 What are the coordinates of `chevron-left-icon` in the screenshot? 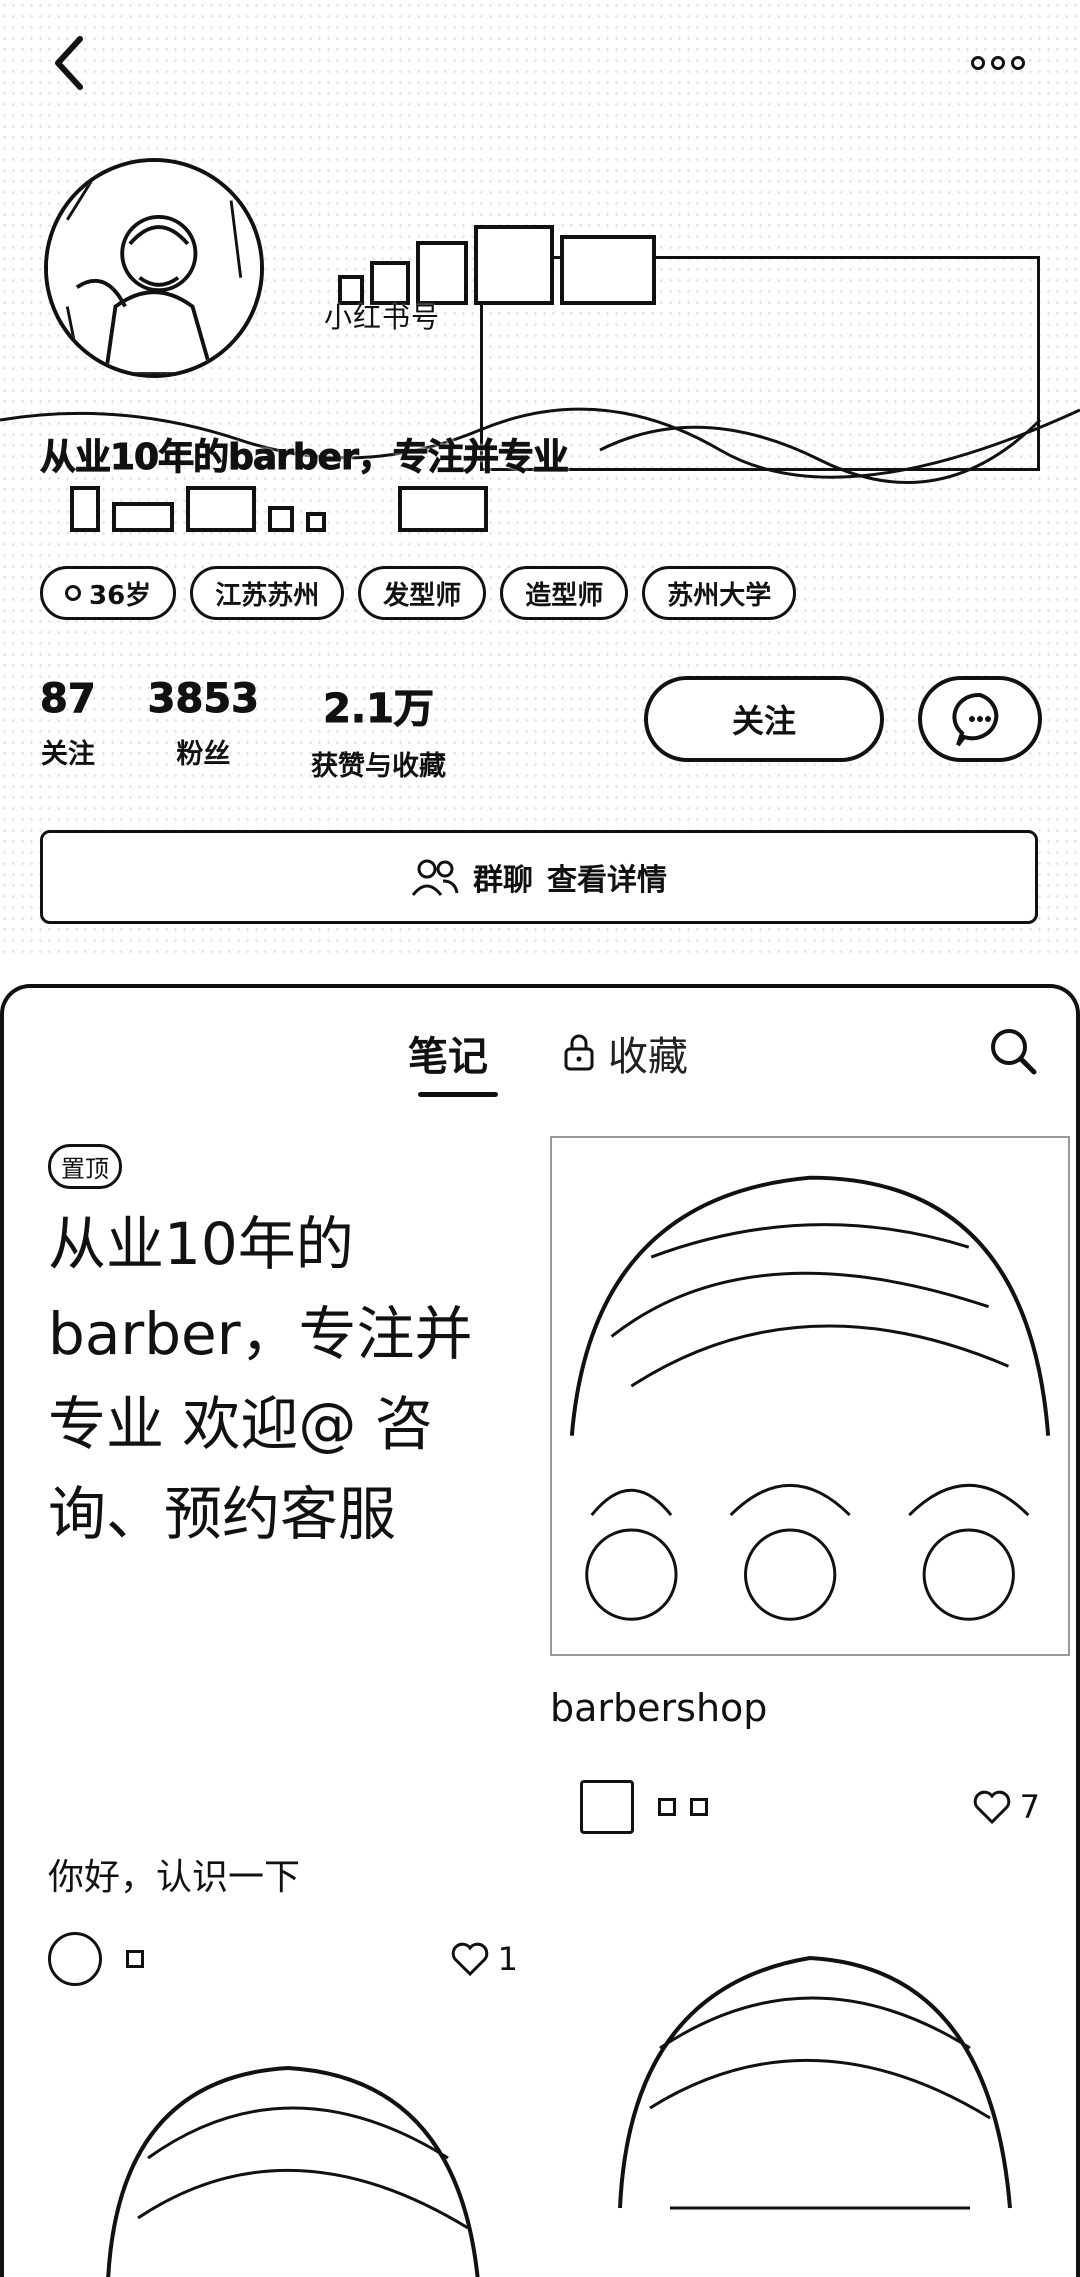 It's located at (69, 63).